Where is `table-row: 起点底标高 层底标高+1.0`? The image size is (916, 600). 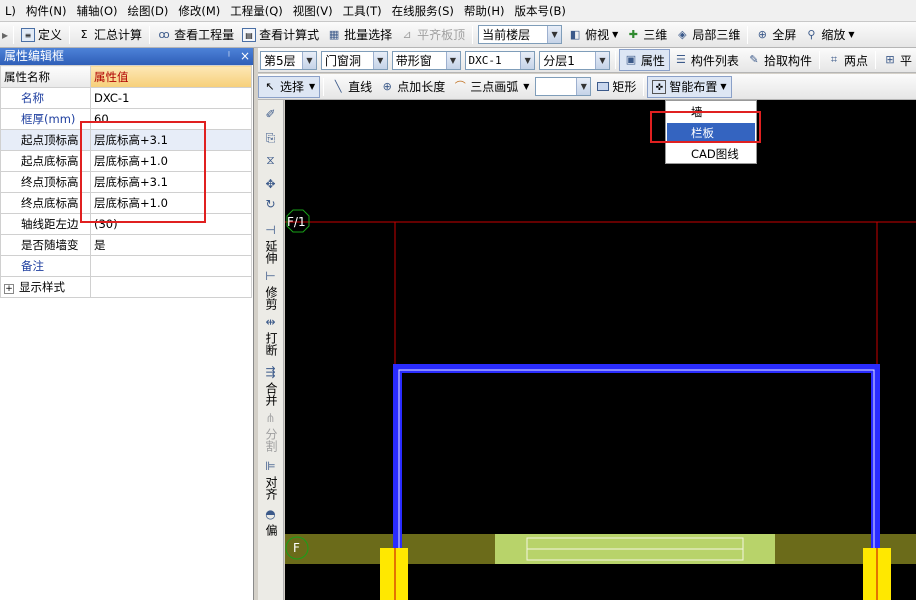 table-row: 起点底标高 层底标高+1.0 is located at coordinates (126, 161).